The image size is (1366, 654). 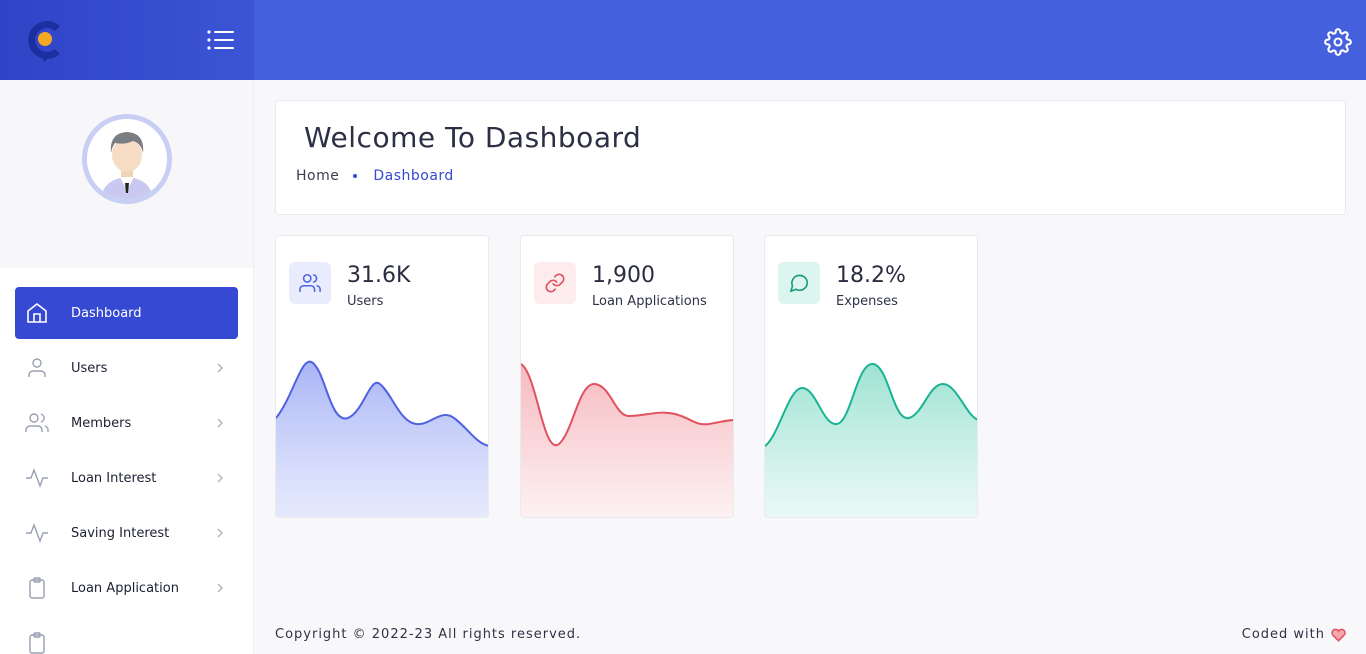 What do you see at coordinates (126, 635) in the screenshot?
I see `sidebar-item-partial` at bounding box center [126, 635].